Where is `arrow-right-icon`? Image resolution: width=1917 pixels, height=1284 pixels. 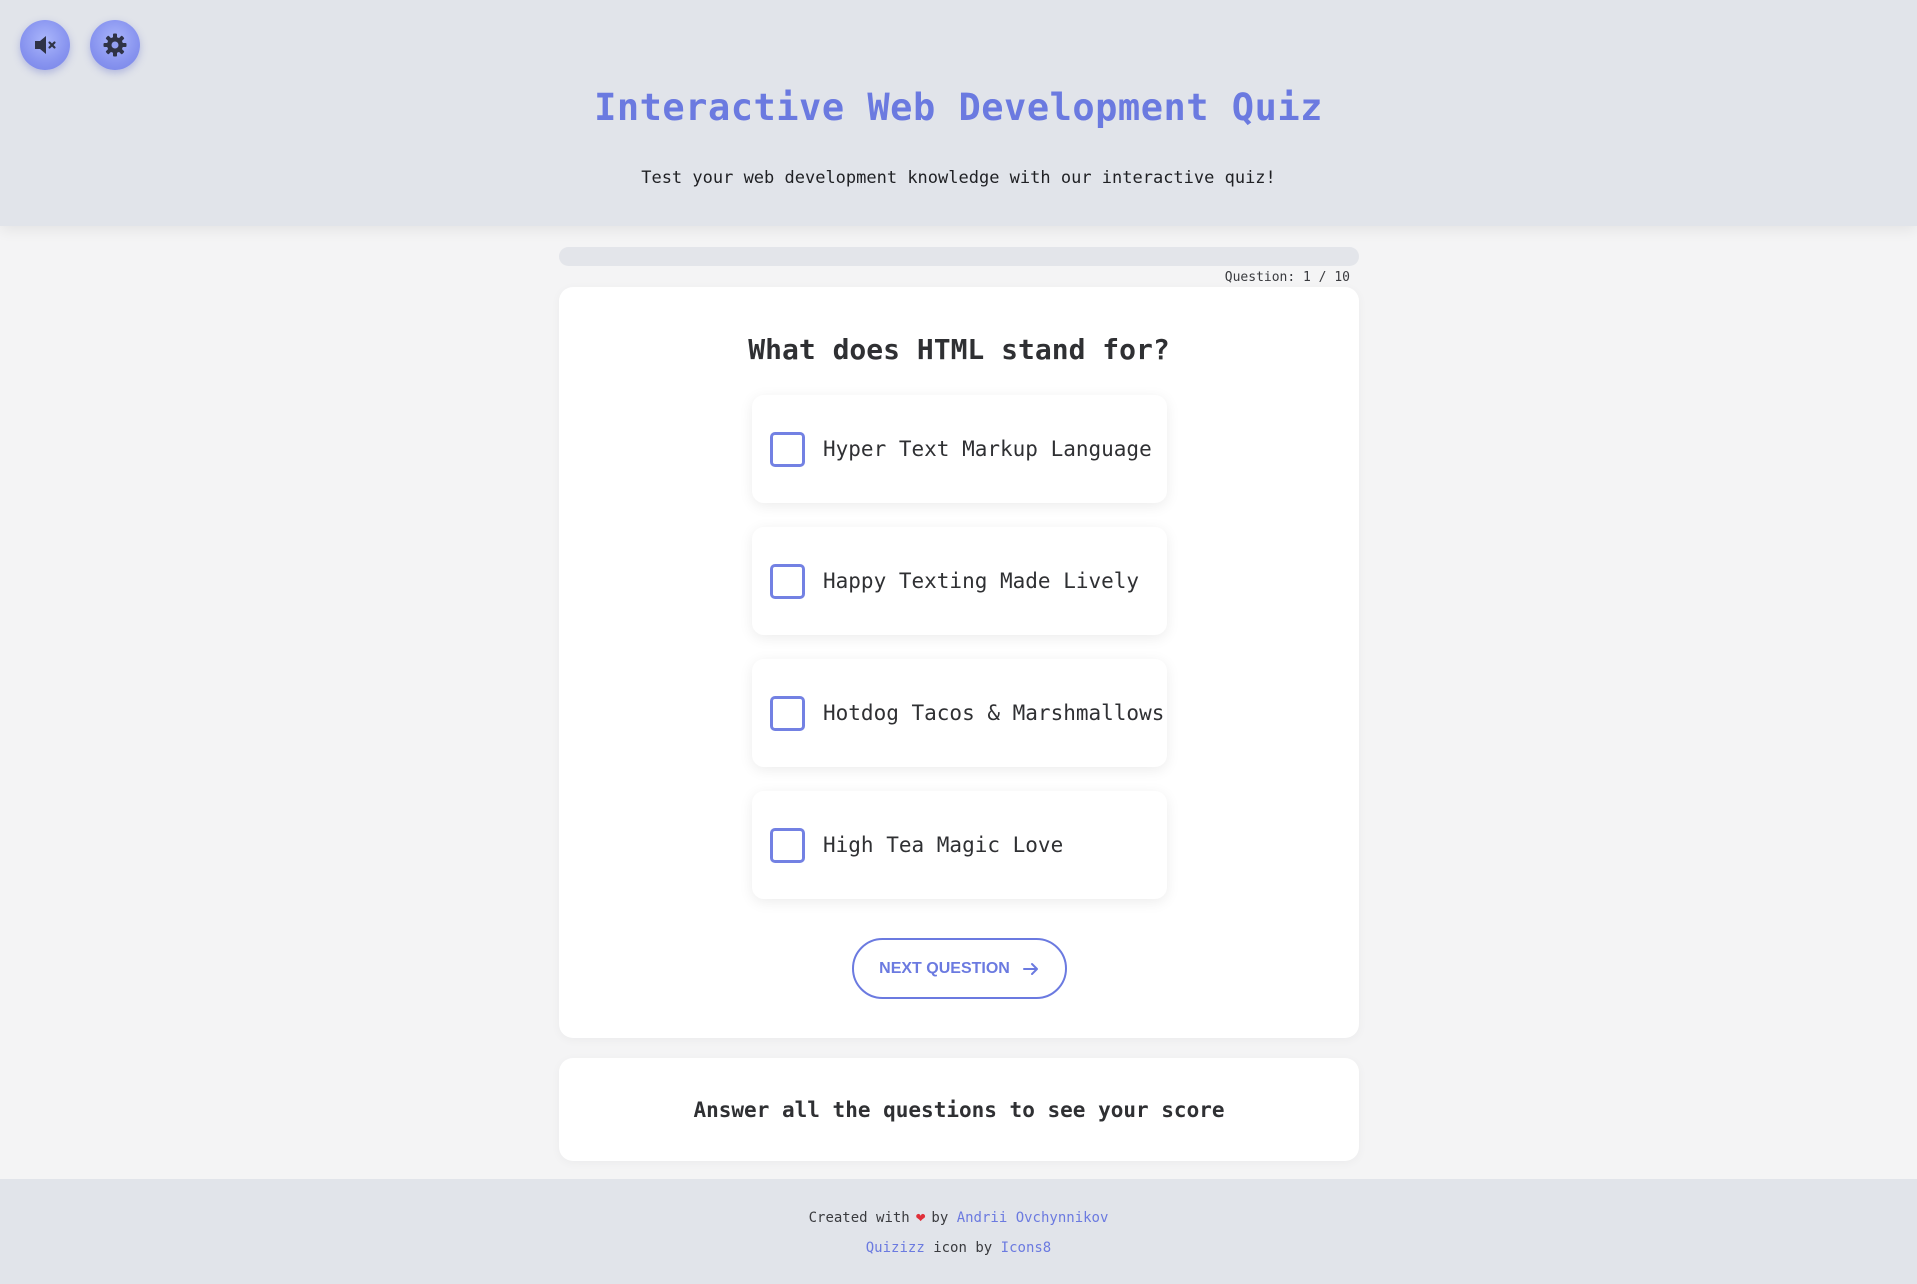 arrow-right-icon is located at coordinates (1030, 968).